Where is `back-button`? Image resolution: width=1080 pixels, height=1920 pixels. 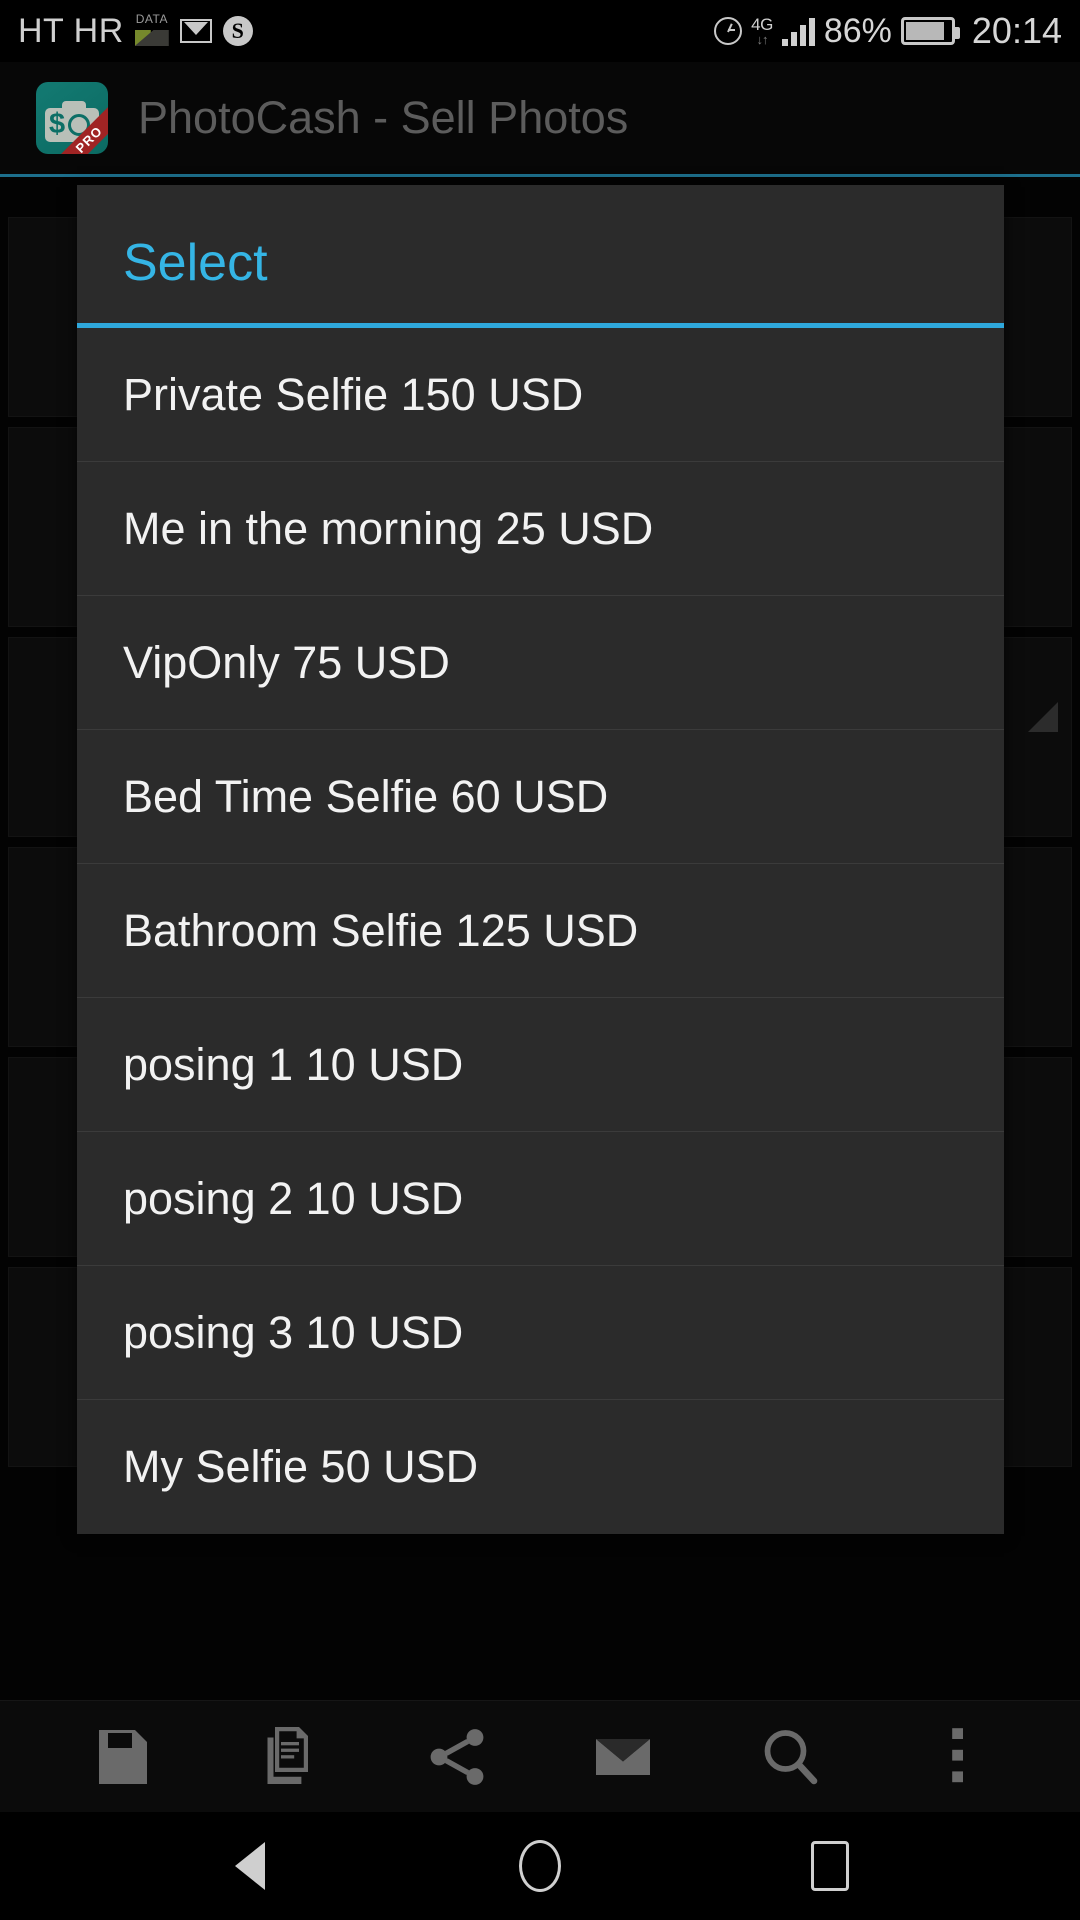 back-button is located at coordinates (250, 1866).